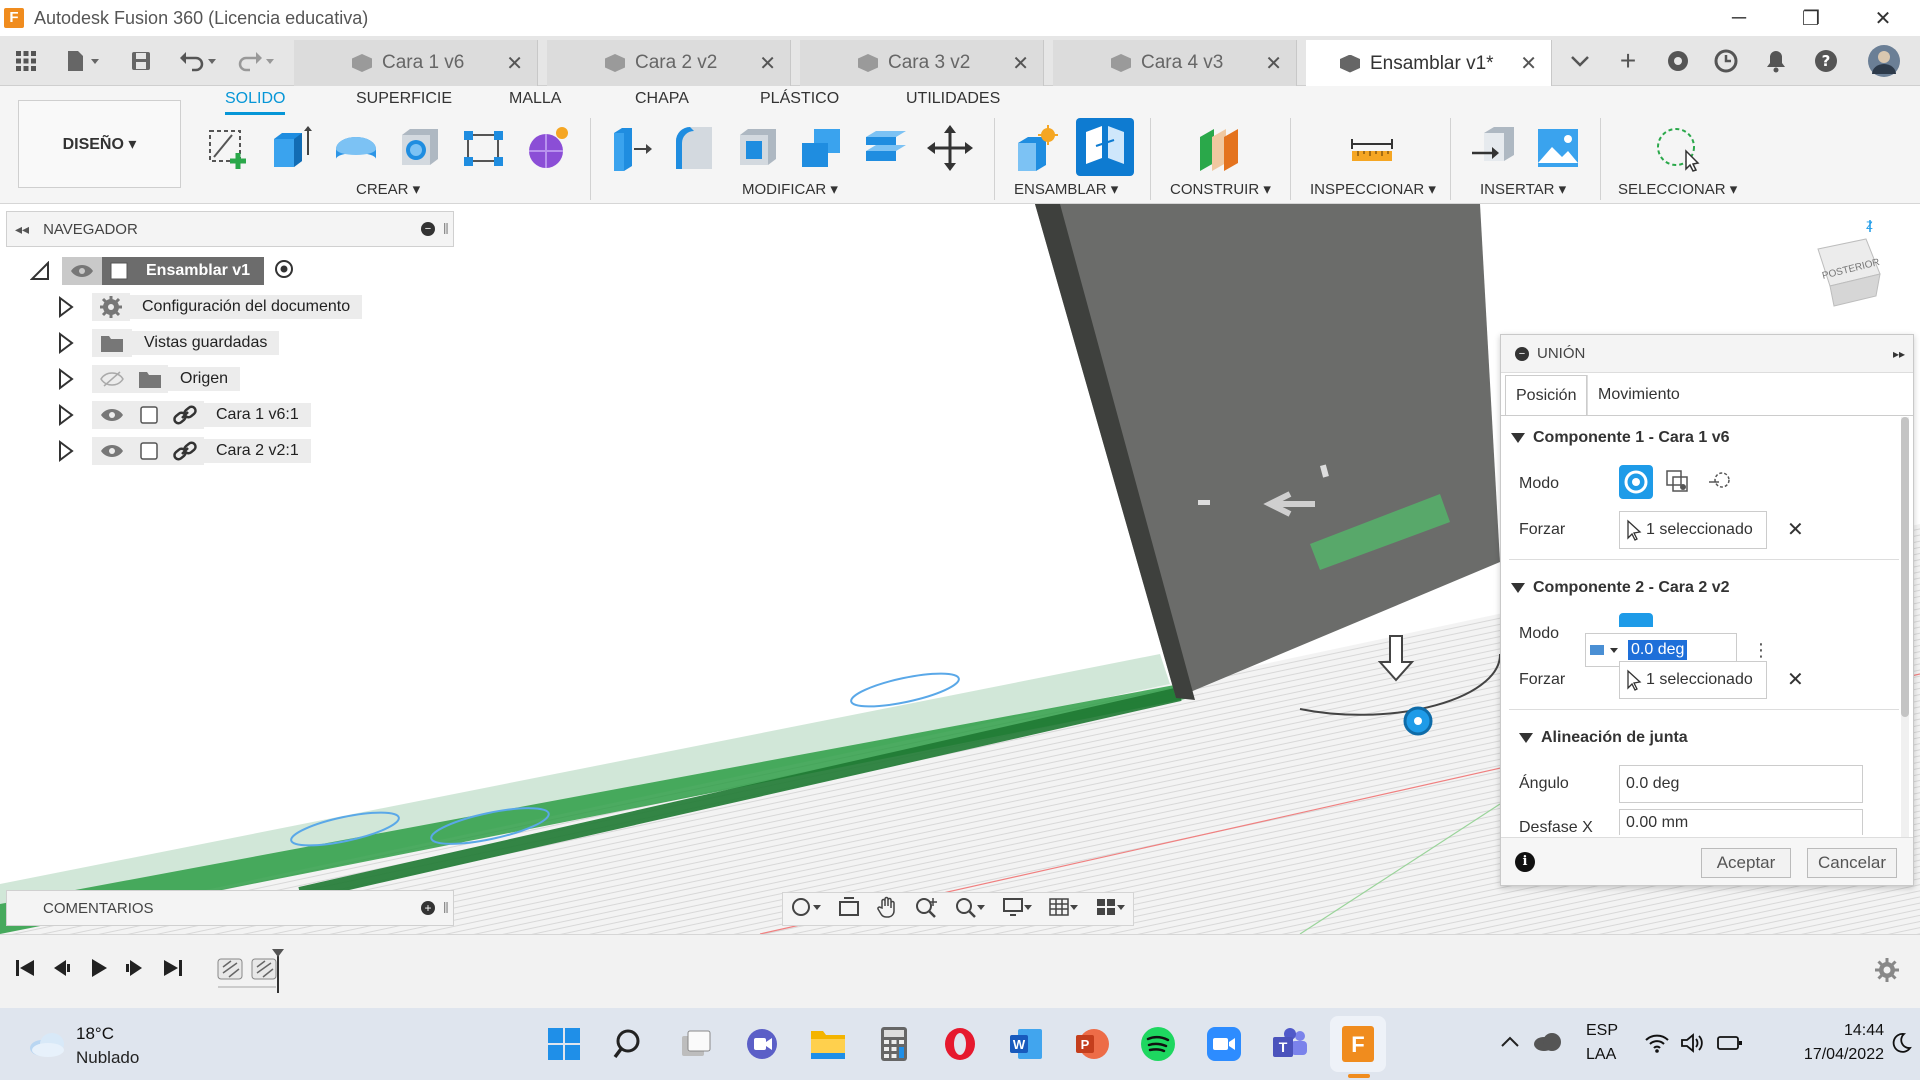  I want to click on create-form-icon, so click(548, 148).